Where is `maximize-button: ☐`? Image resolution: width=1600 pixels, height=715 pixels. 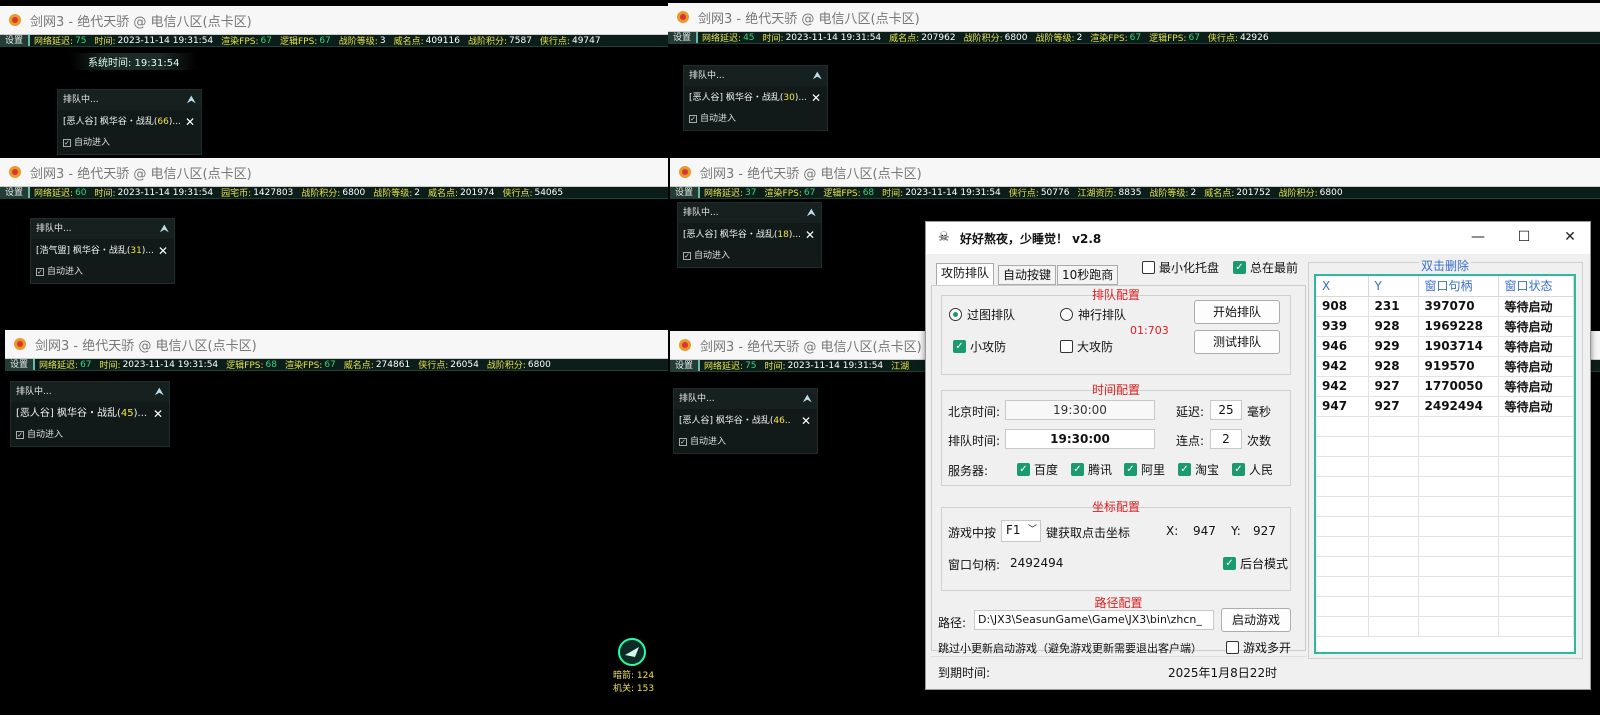 maximize-button: ☐ is located at coordinates (1524, 237).